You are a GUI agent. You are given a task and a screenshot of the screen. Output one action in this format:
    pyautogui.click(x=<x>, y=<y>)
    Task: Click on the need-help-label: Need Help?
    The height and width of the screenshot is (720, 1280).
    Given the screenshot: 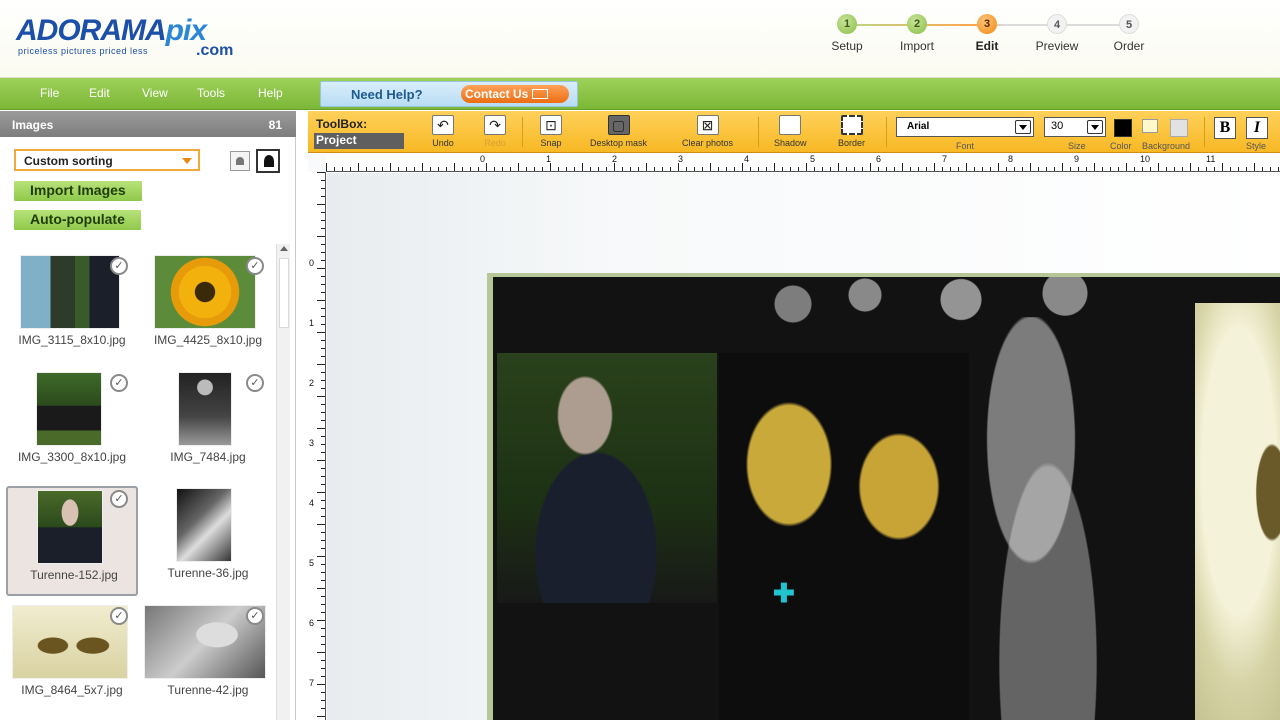 What is the action you would take?
    pyautogui.click(x=387, y=94)
    